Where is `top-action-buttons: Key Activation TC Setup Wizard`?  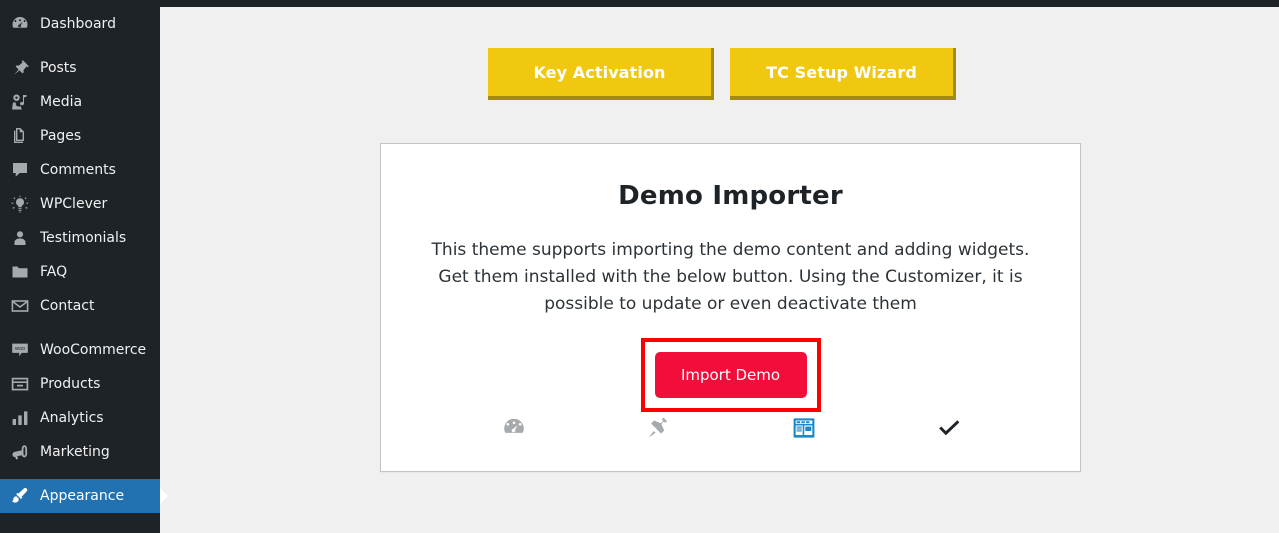
top-action-buttons: Key Activation TC Setup Wizard is located at coordinates (722, 74).